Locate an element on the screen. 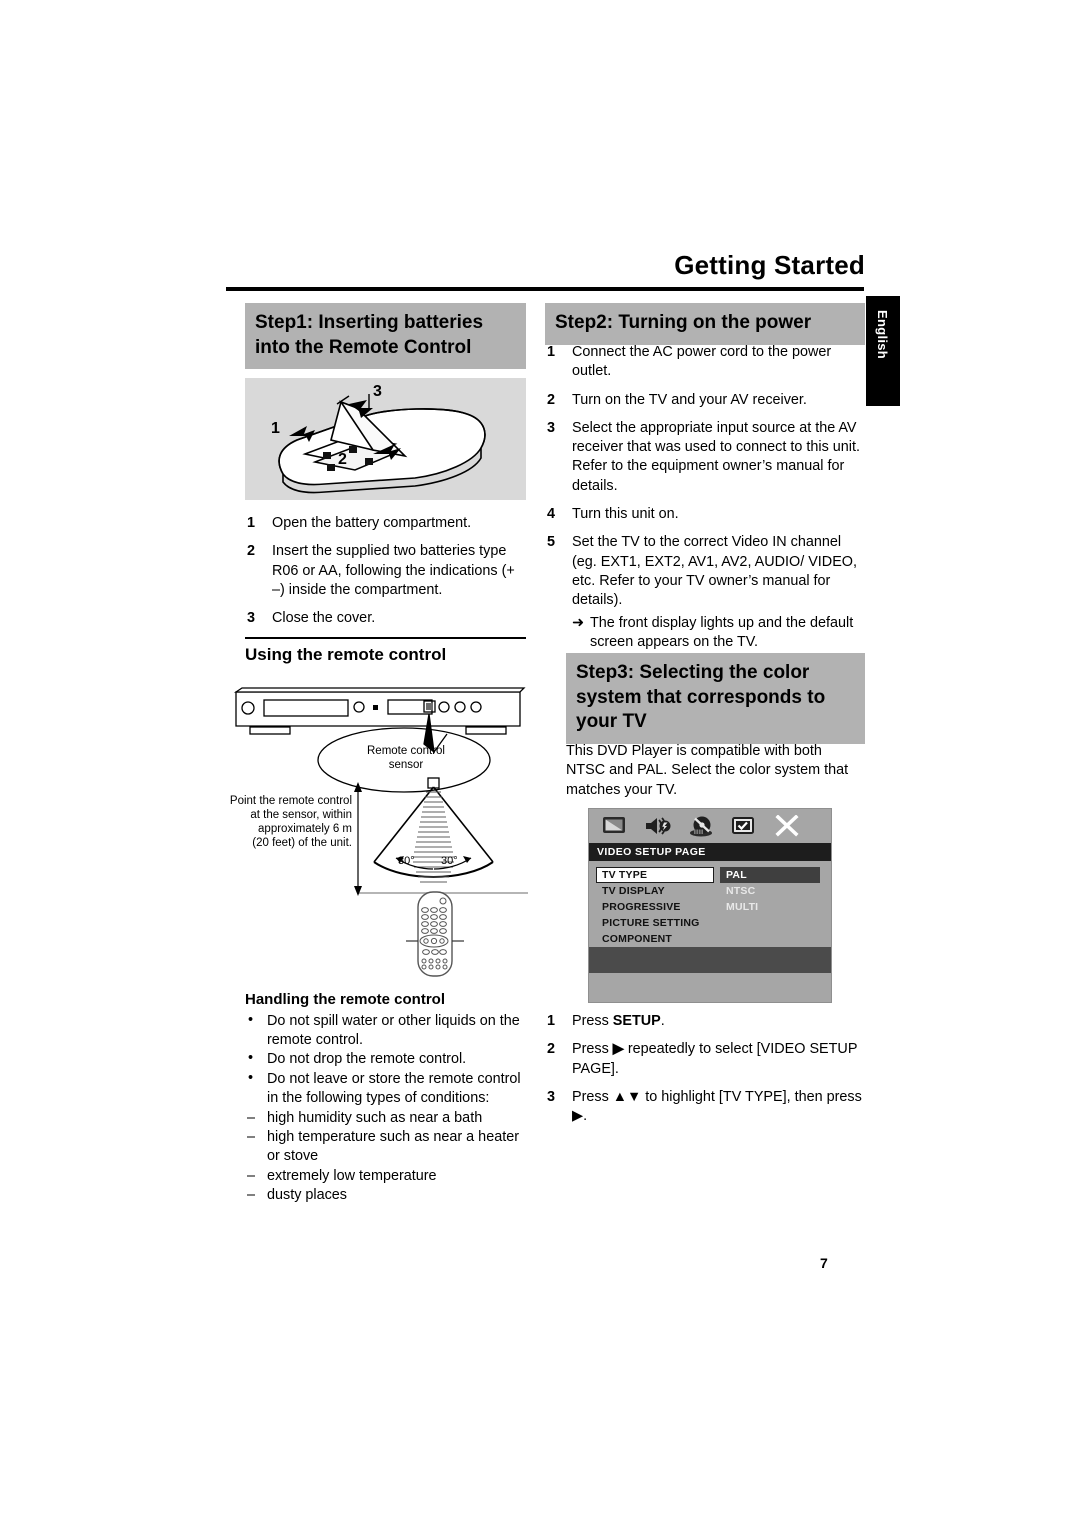  osd-option-ntsc: NTSC is located at coordinates (770, 891).